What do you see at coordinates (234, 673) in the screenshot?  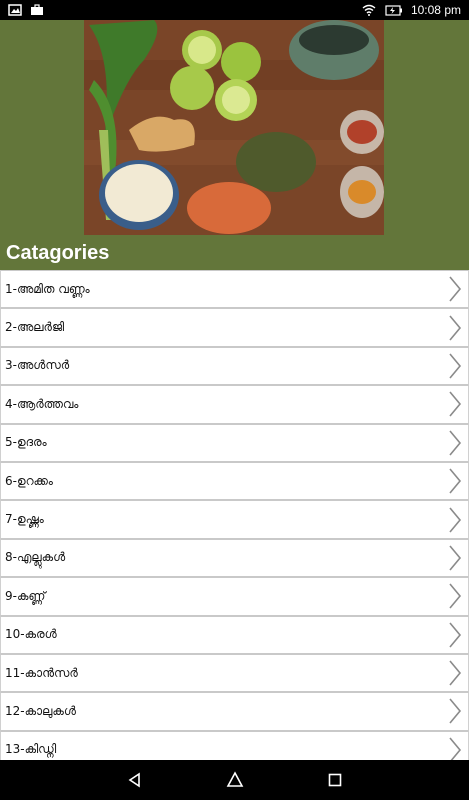 I see `category-list-item: 11-കാൻസർ` at bounding box center [234, 673].